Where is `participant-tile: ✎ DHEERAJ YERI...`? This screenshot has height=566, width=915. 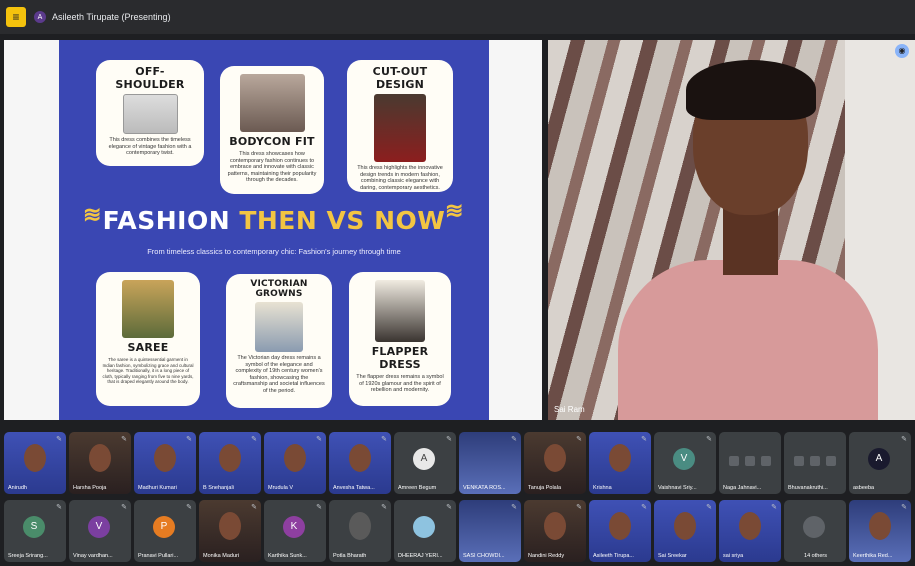 participant-tile: ✎ DHEERAJ YERI... is located at coordinates (425, 531).